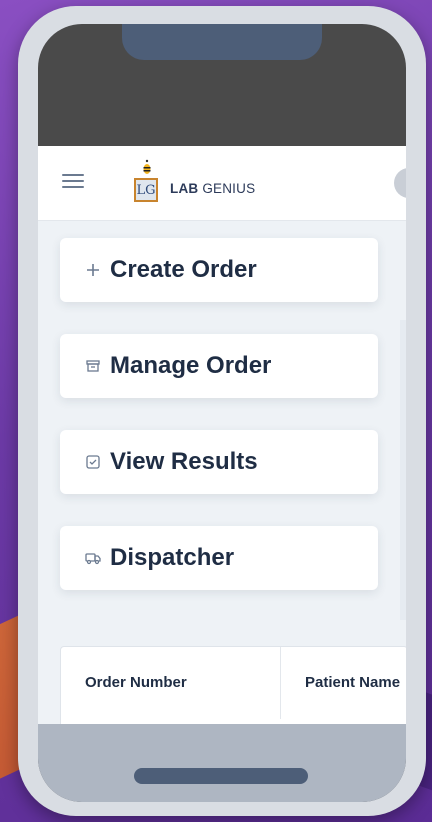 This screenshot has height=822, width=432. I want to click on phone-notch, so click(222, 42).